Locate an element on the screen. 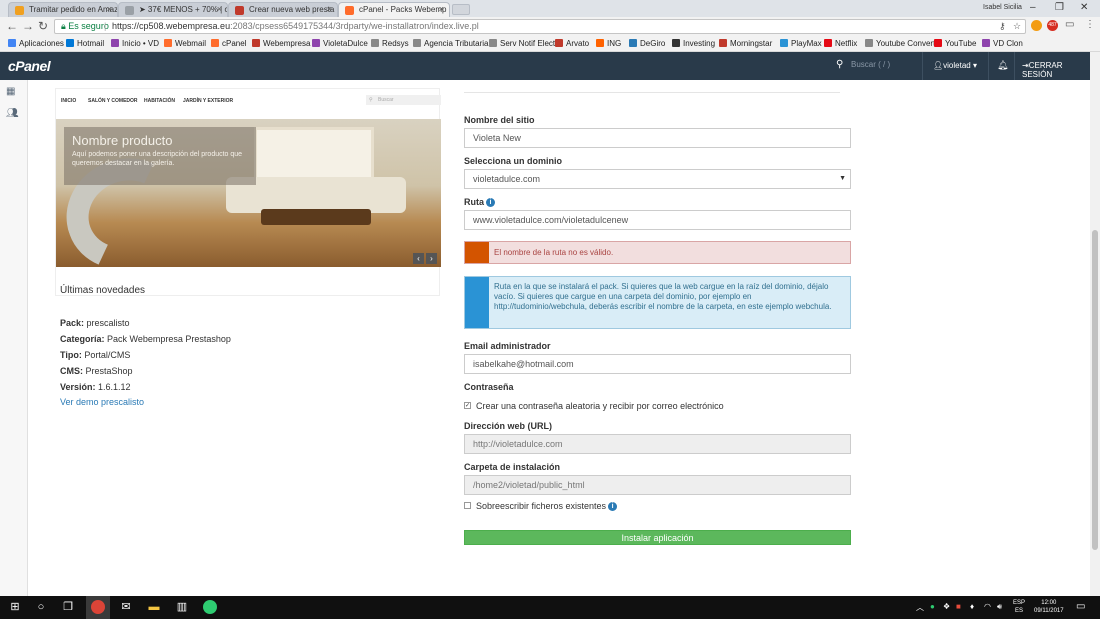 Image resolution: width=1100 pixels, height=619 pixels. bookmark-youtube-convert: Youtube Convert is located at coordinates (900, 43).